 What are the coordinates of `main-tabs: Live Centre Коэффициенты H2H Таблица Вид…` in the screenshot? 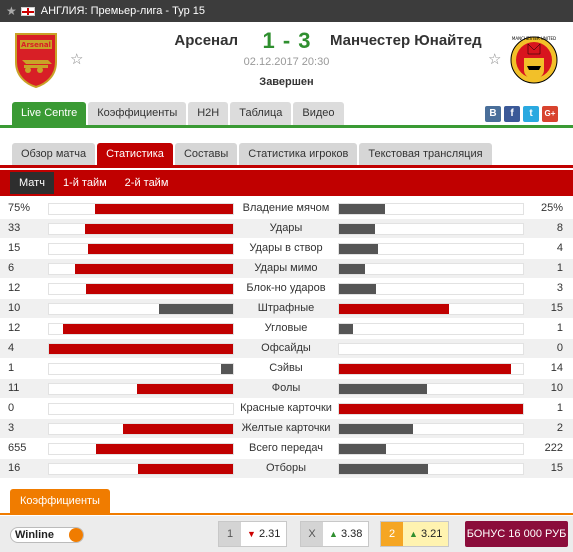 It's located at (178, 113).